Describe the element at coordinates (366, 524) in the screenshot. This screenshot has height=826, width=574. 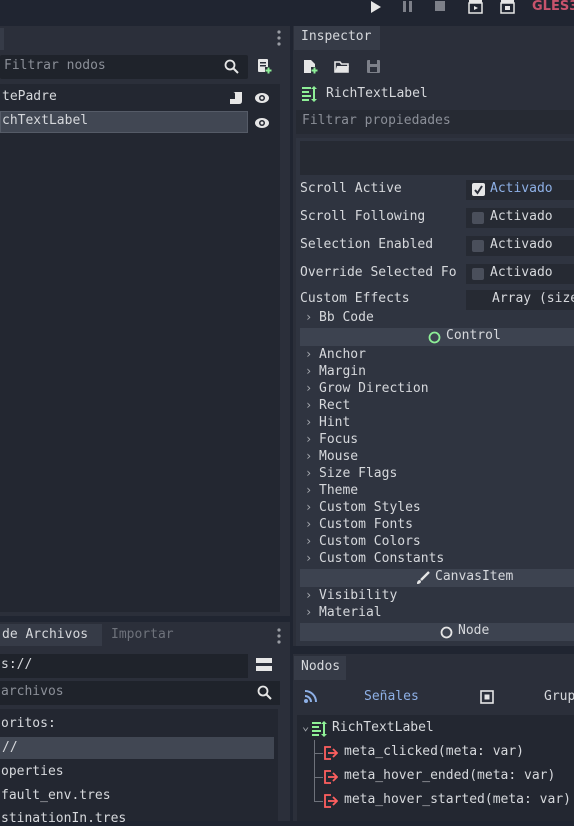
I see `group-label: Custom Fonts` at that location.